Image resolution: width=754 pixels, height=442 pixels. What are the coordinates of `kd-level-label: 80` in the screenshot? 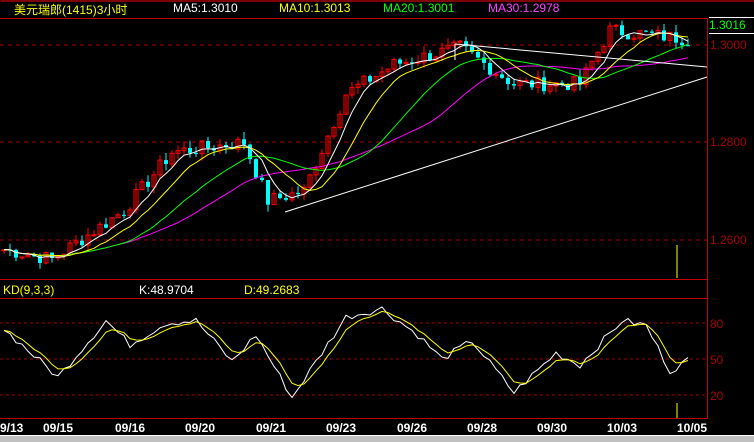 It's located at (717, 324).